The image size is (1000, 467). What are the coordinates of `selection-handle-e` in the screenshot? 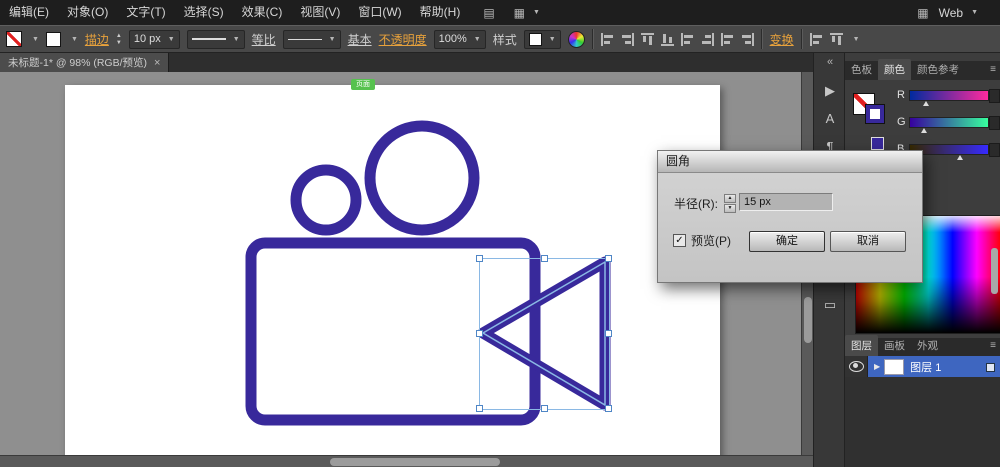 It's located at (608, 333).